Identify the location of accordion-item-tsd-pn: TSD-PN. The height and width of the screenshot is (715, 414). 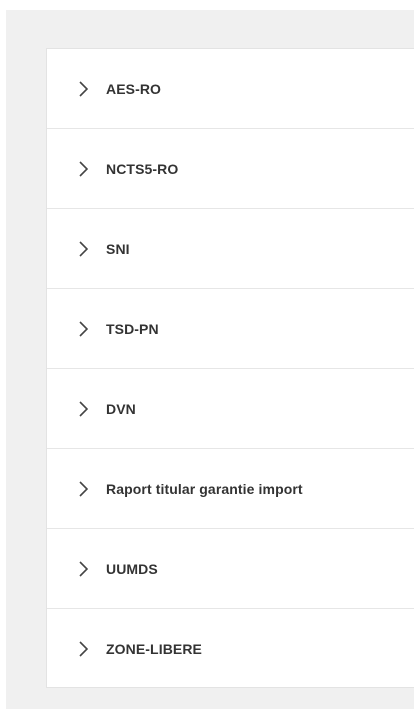
(230, 329).